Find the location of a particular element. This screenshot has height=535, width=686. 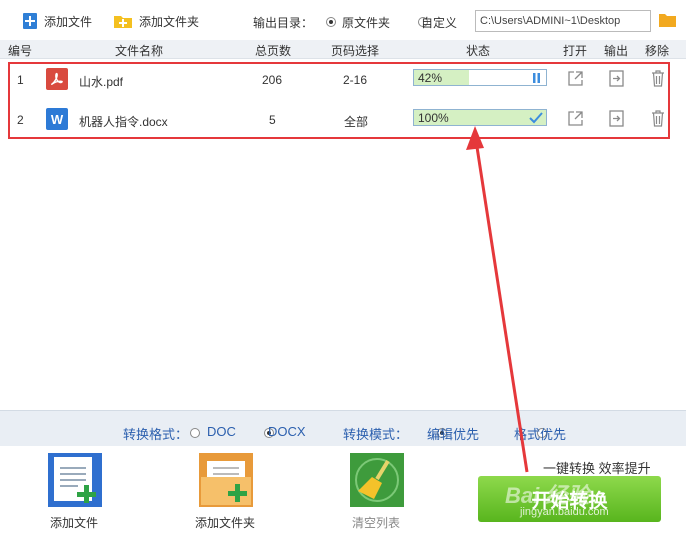

output-dir-label: 输出目录： is located at coordinates (283, 23).